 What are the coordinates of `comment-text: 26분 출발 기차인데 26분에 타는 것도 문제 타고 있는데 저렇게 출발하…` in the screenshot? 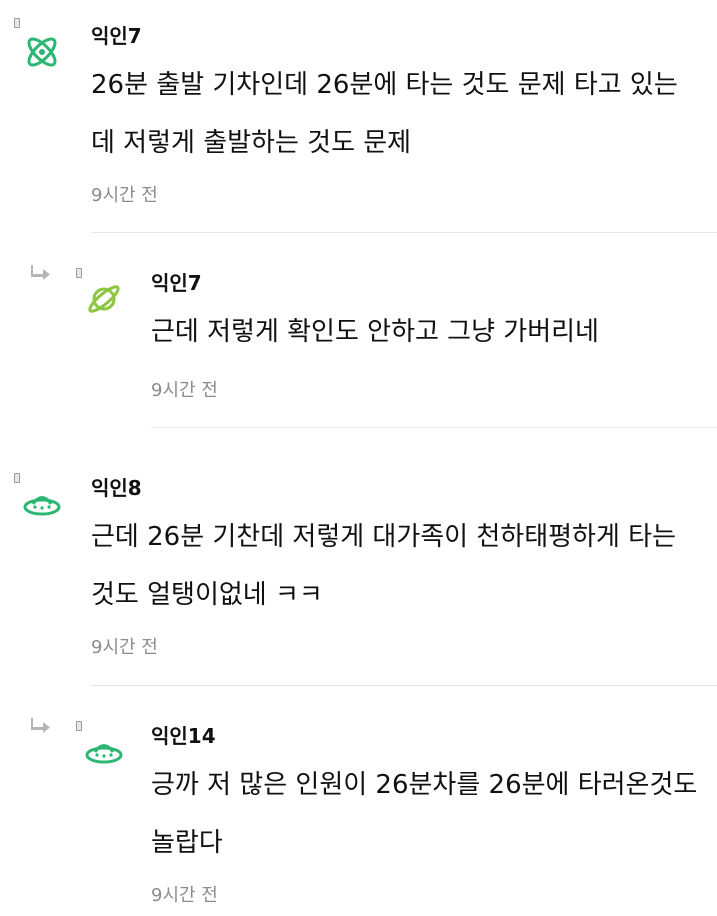 It's located at (384, 114).